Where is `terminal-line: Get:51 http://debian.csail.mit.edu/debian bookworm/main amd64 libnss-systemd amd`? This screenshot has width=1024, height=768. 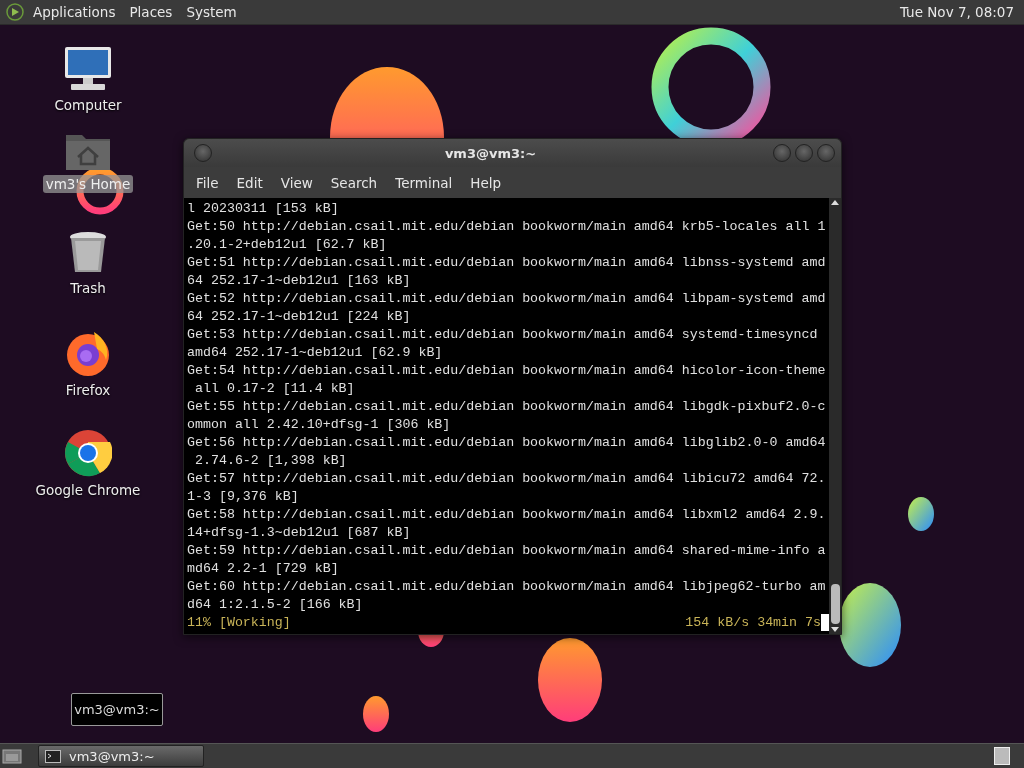
terminal-line: Get:51 http://debian.csail.mit.edu/debian bookworm/main amd64 libnss-systemd amd is located at coordinates (507, 263).